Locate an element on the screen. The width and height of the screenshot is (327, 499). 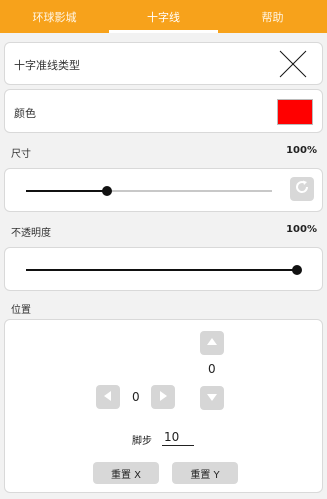
move-left-button is located at coordinates (108, 397).